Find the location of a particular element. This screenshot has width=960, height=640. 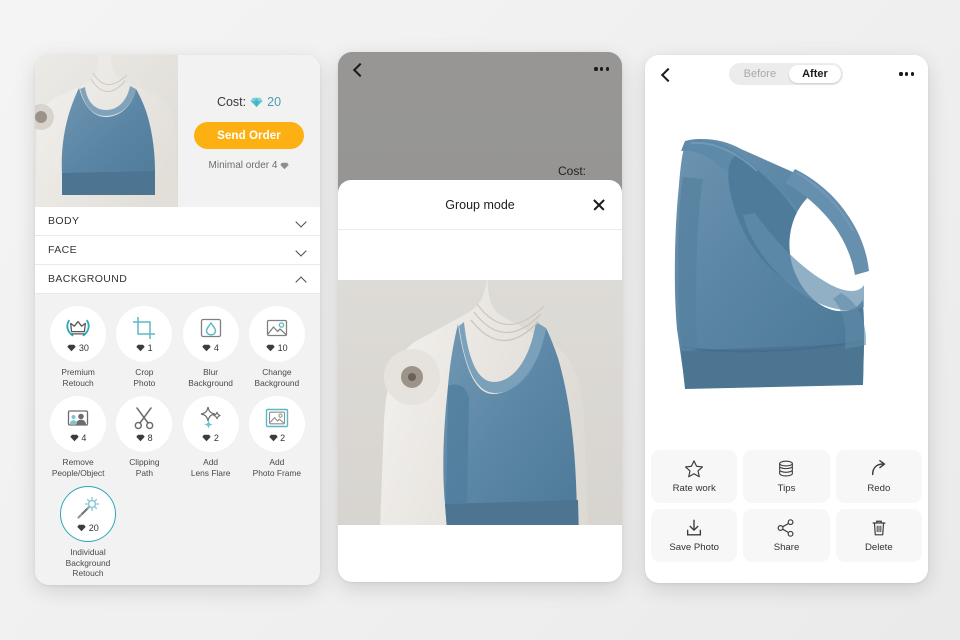

tips-button: Tips is located at coordinates (786, 476).